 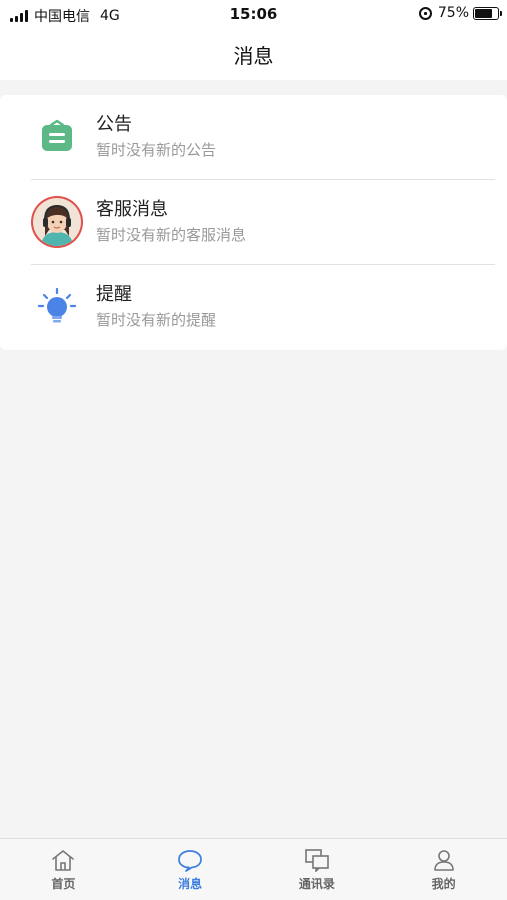 I want to click on tab-home: 首页, so click(x=63, y=869).